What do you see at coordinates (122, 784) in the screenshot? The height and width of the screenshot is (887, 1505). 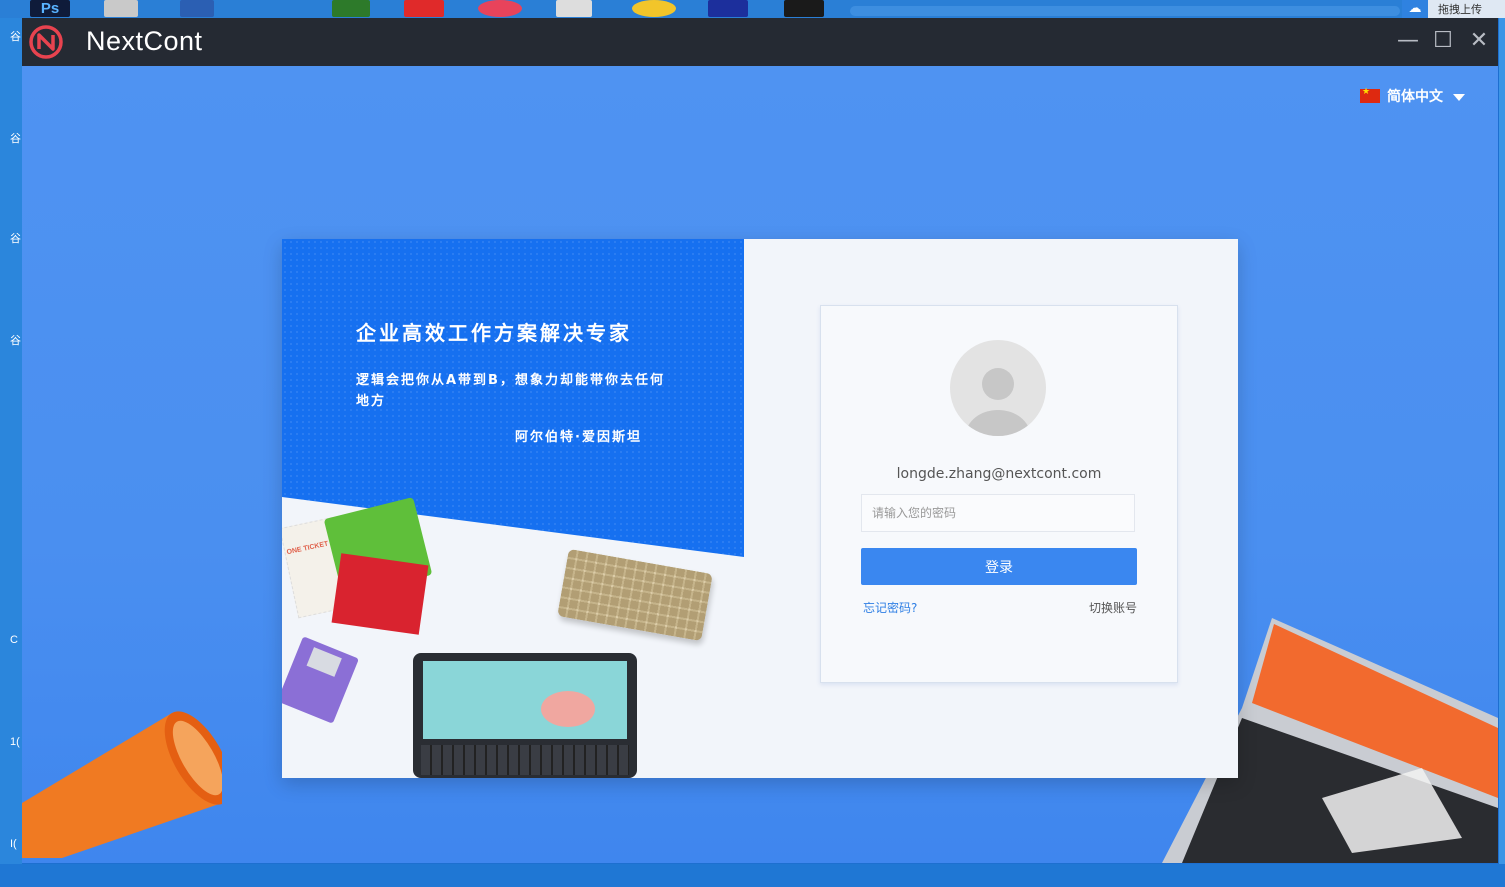 I see `megaphone-illustration` at bounding box center [122, 784].